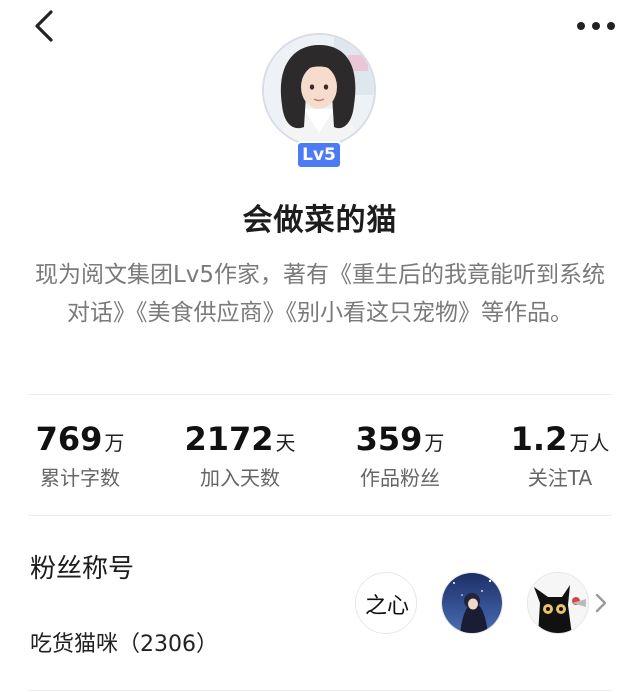 This screenshot has width=640, height=692. Describe the element at coordinates (229, 439) in the screenshot. I see `stat-value: 2172` at that location.